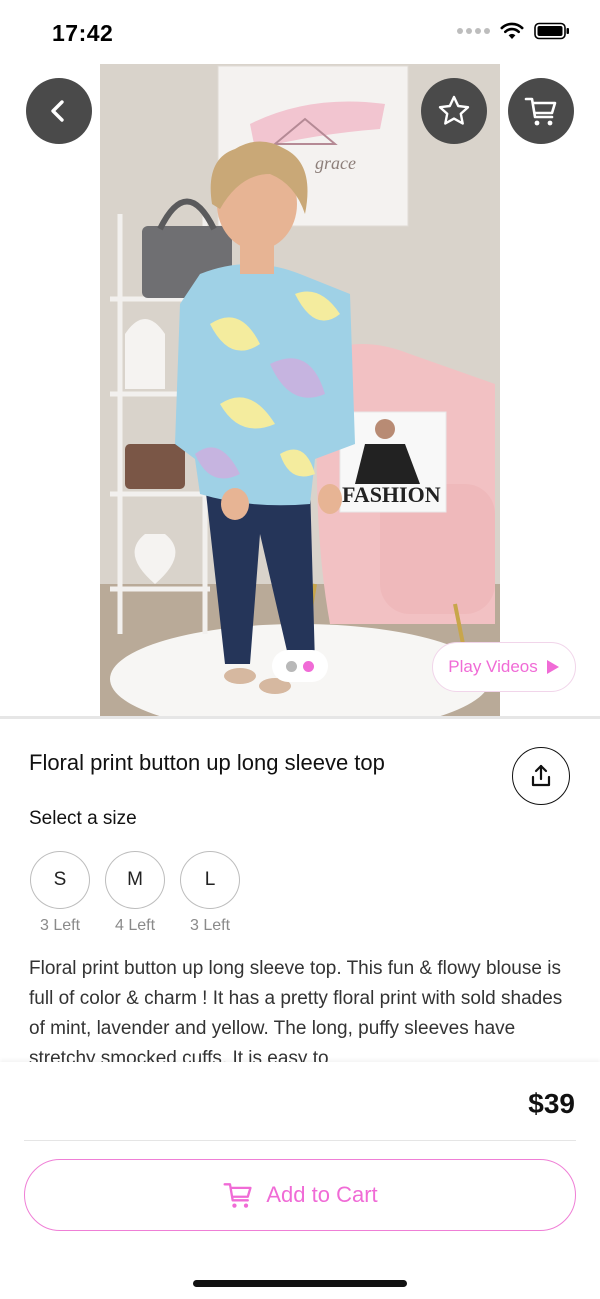 The width and height of the screenshot is (600, 1299). Describe the element at coordinates (60, 880) in the screenshot. I see `size-chip-s: S` at that location.